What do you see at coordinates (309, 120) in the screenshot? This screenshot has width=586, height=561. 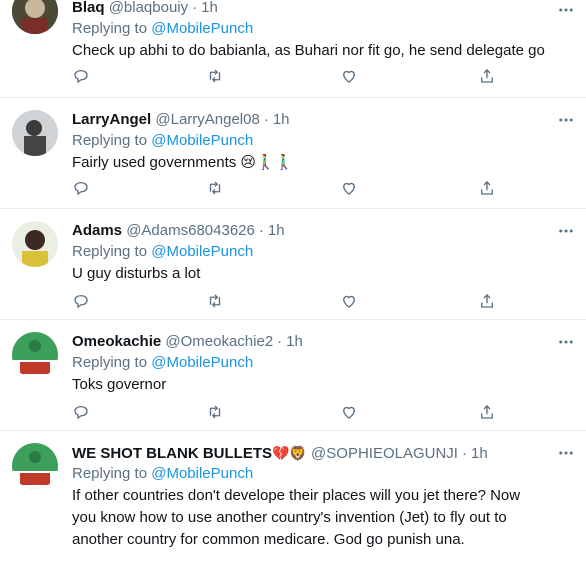 I see `tweet-header: LarryAngel @LarryAngel08 · 1h` at bounding box center [309, 120].